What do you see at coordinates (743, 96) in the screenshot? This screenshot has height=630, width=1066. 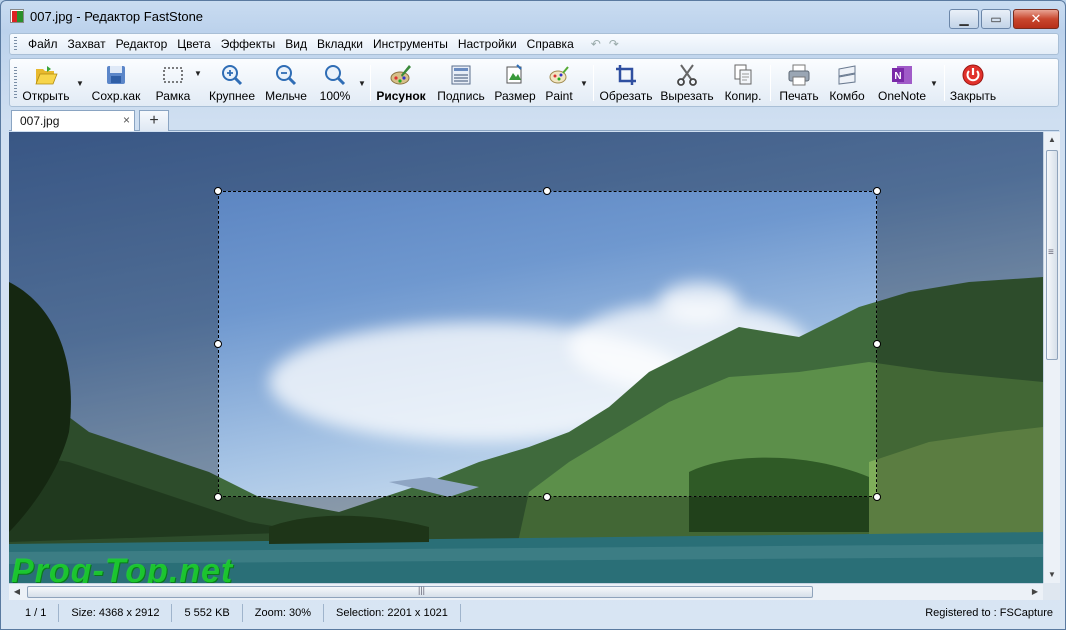 I see `copy-label: Копир.` at bounding box center [743, 96].